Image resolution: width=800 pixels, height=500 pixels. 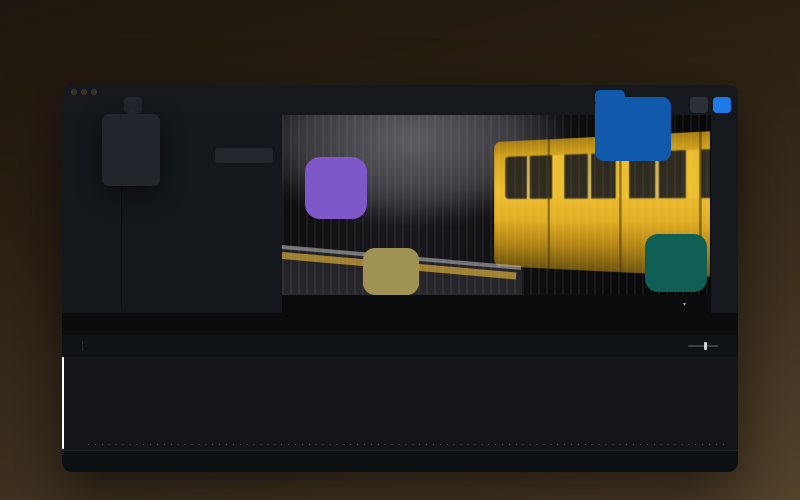 What do you see at coordinates (111, 105) in the screenshot?
I see `panels-icon` at bounding box center [111, 105].